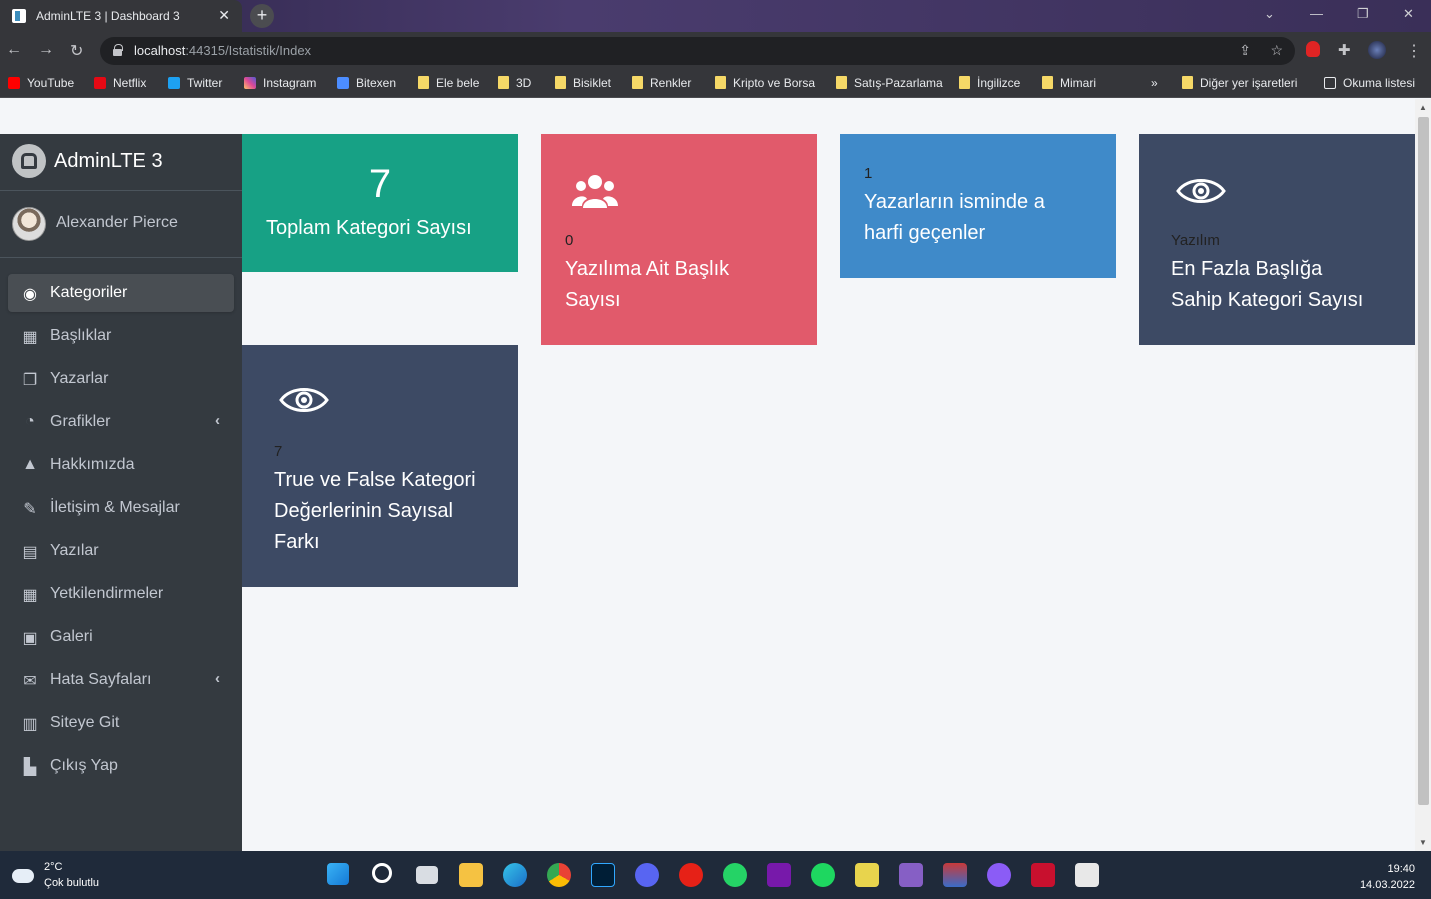 The image size is (1431, 899). I want to click on bookmark-label: Bitexen, so click(376, 83).